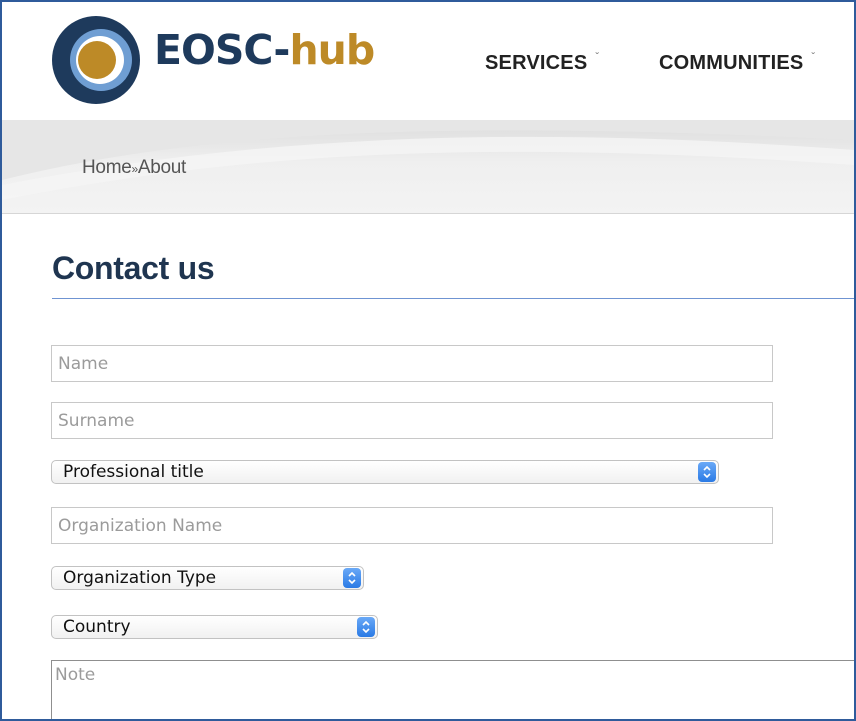  I want to click on nav-communities: COMMUNITIES ˇ, so click(737, 63).